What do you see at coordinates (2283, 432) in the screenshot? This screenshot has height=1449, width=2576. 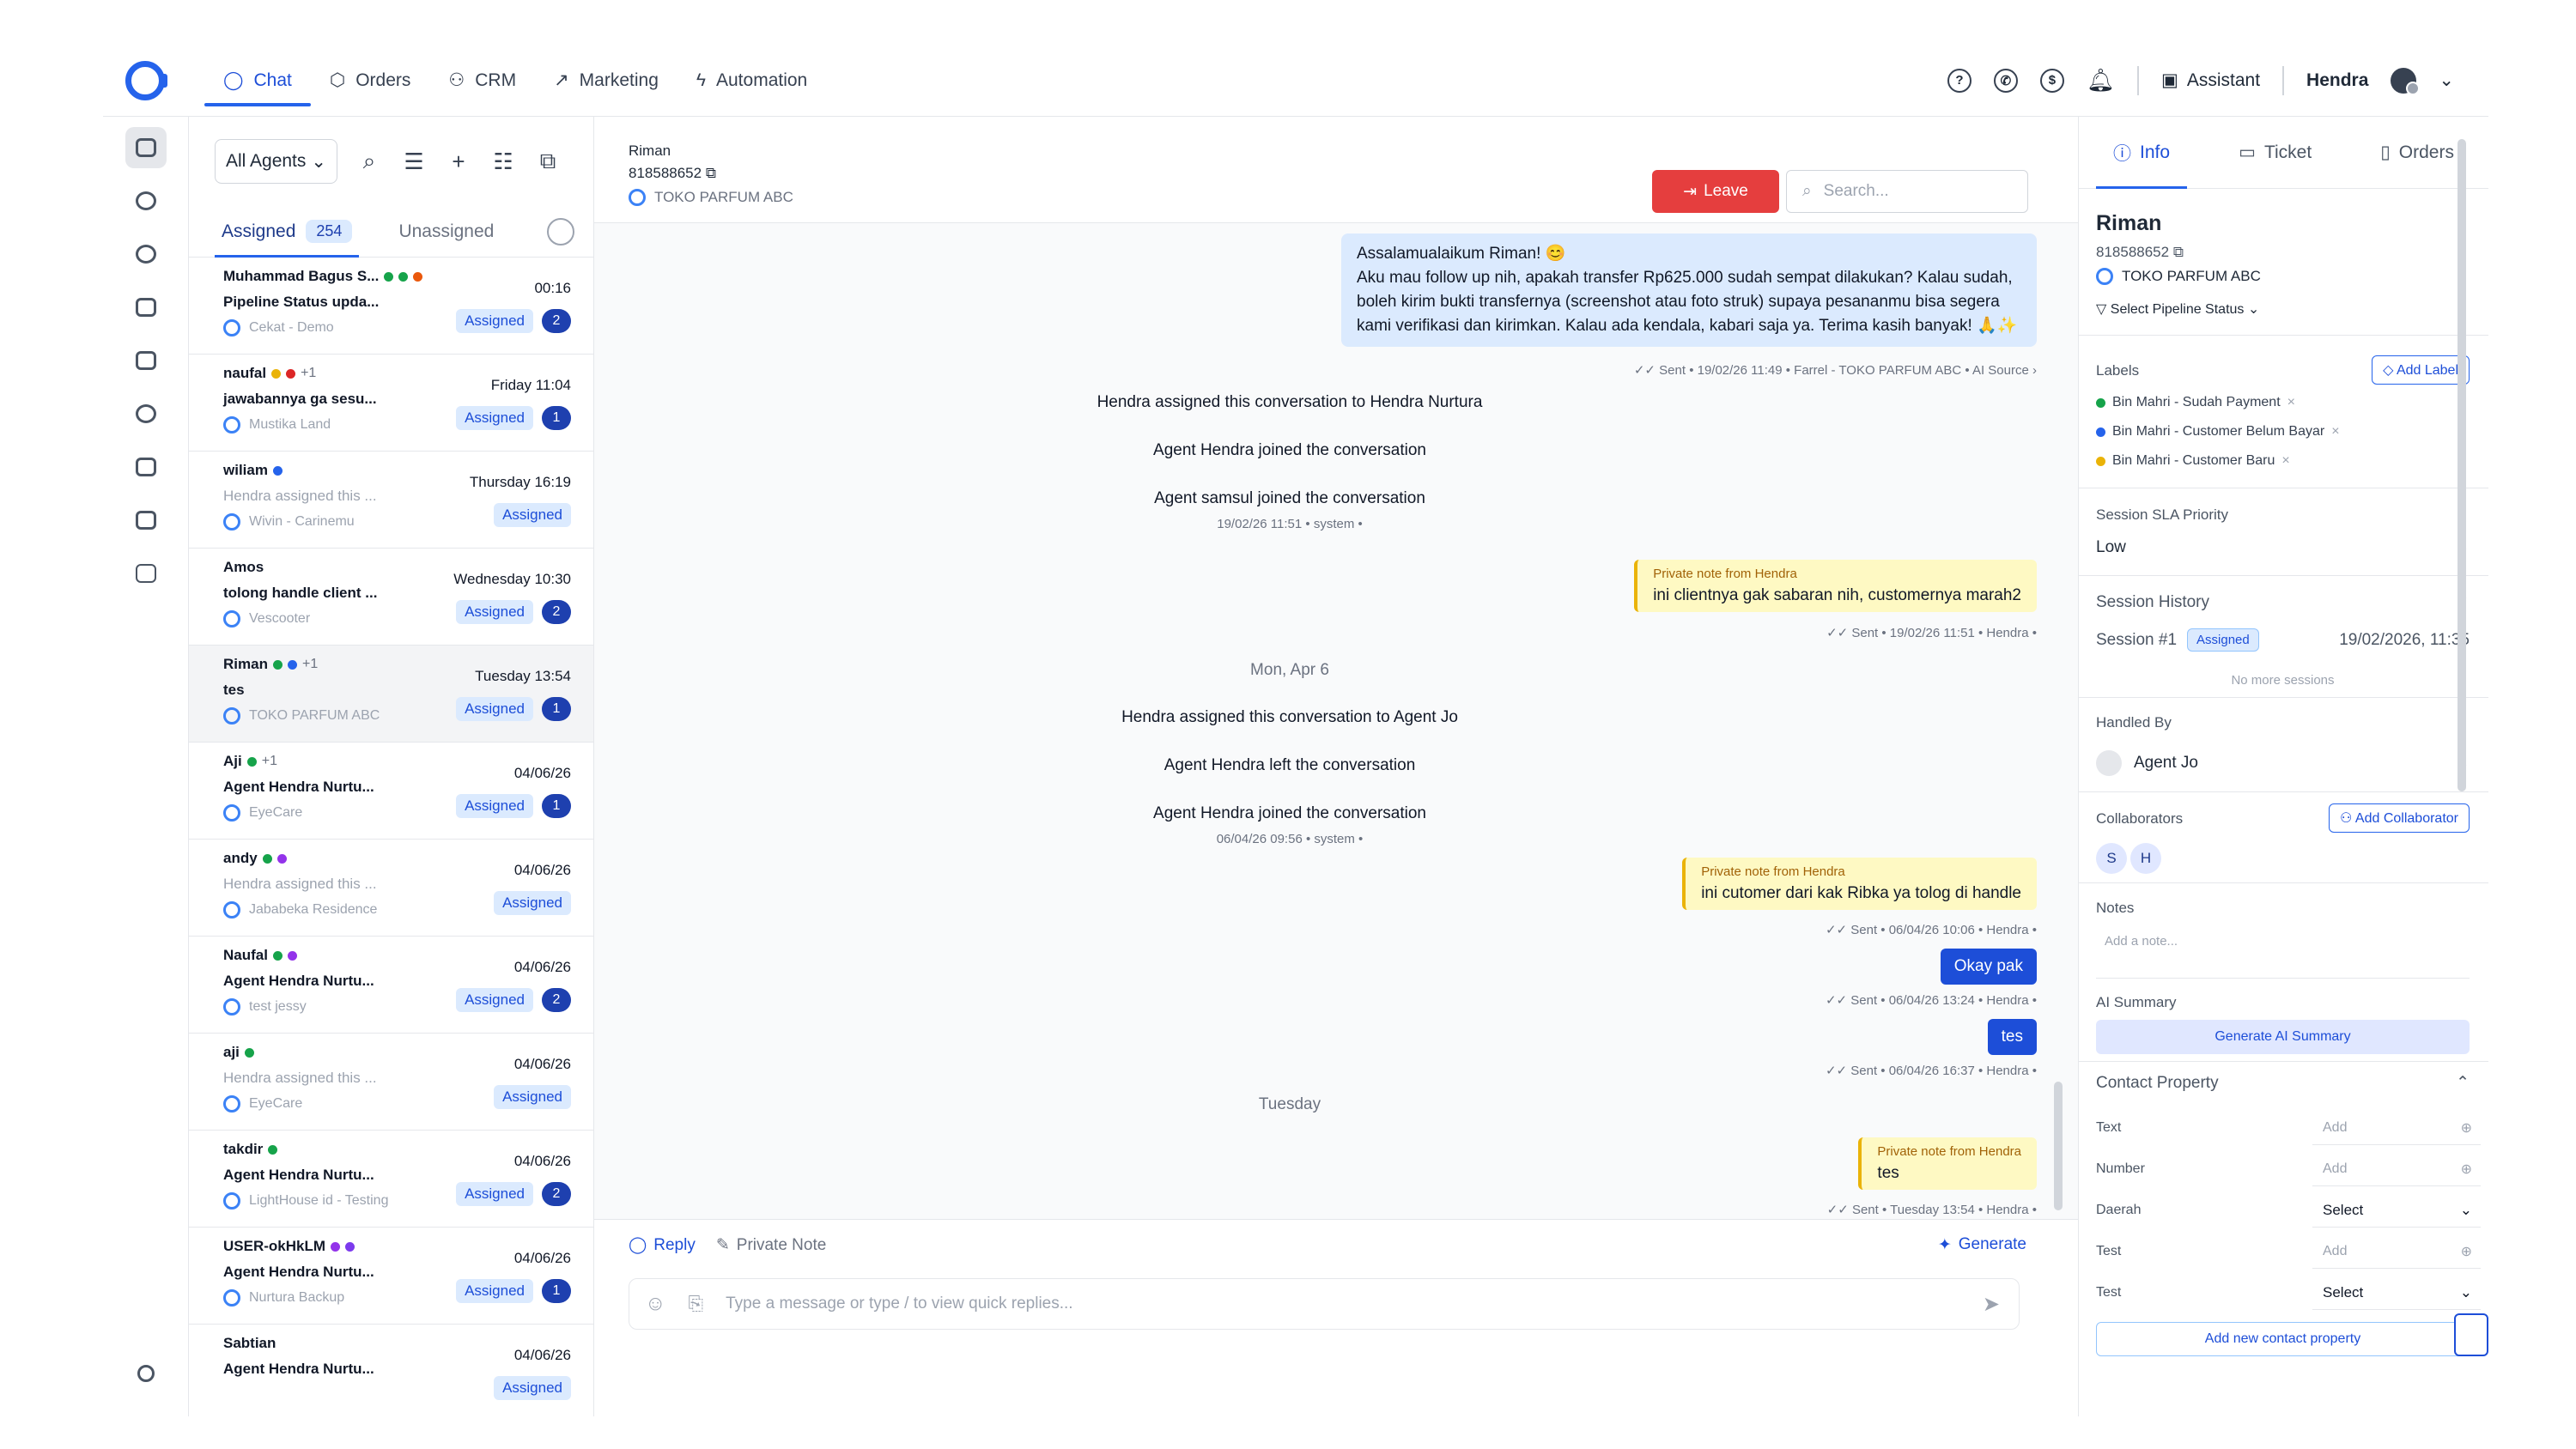 I see `label-tag: Bin Mahri - Customer Belum Bayar ×` at bounding box center [2283, 432].